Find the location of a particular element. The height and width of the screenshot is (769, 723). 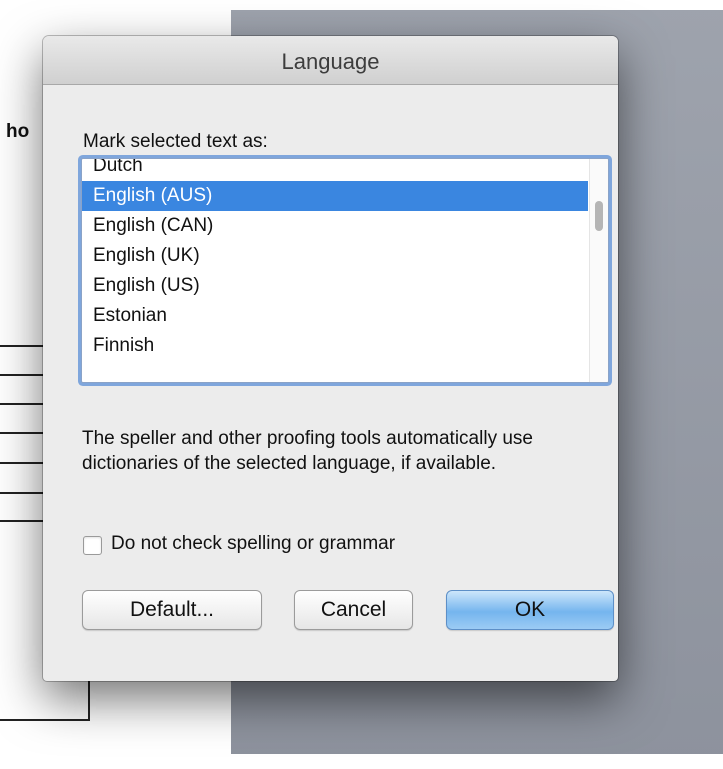

document-frame-line is located at coordinates (45, 720).